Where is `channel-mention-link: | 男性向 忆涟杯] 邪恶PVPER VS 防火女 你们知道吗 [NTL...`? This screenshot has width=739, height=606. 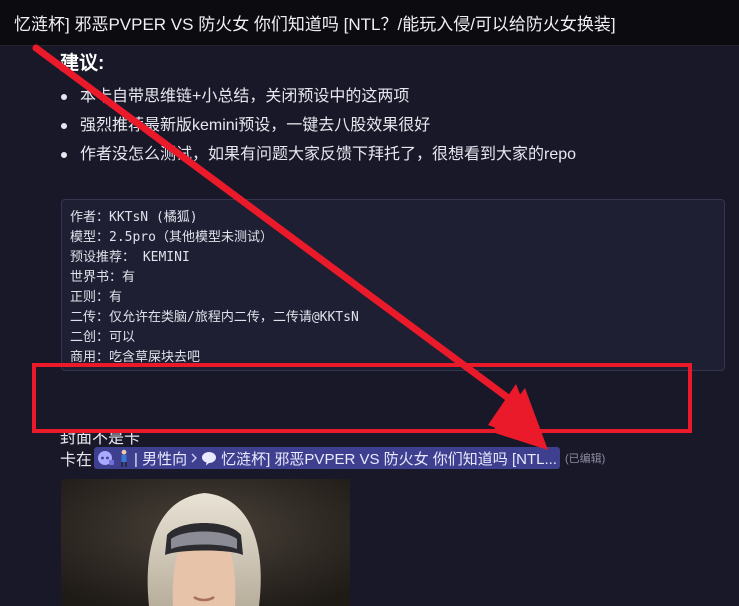
channel-mention-link: | 男性向 忆涟杯] 邪恶PVPER VS 防火女 你们知道吗 [NTL... is located at coordinates (327, 458).